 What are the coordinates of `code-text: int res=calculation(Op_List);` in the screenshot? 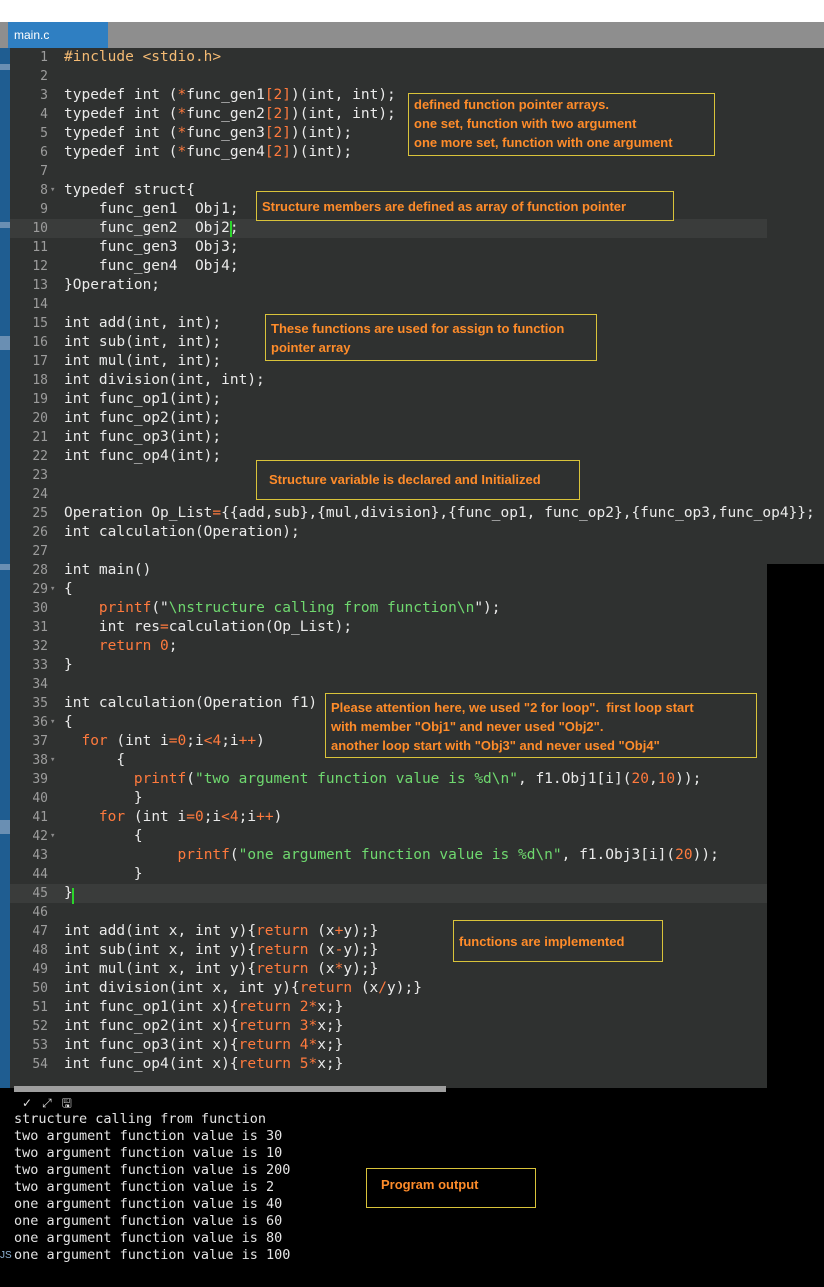 It's located at (208, 627).